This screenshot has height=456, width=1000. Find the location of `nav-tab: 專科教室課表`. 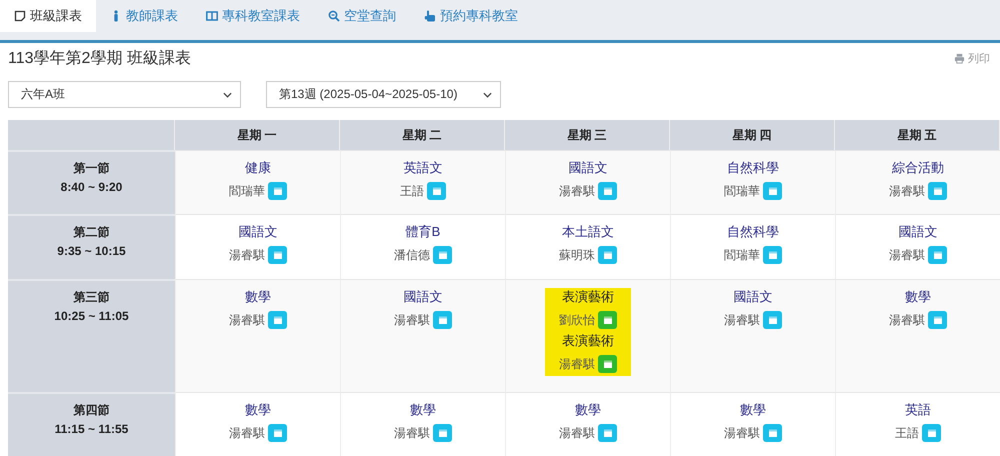

nav-tab: 專科教室課表 is located at coordinates (253, 16).